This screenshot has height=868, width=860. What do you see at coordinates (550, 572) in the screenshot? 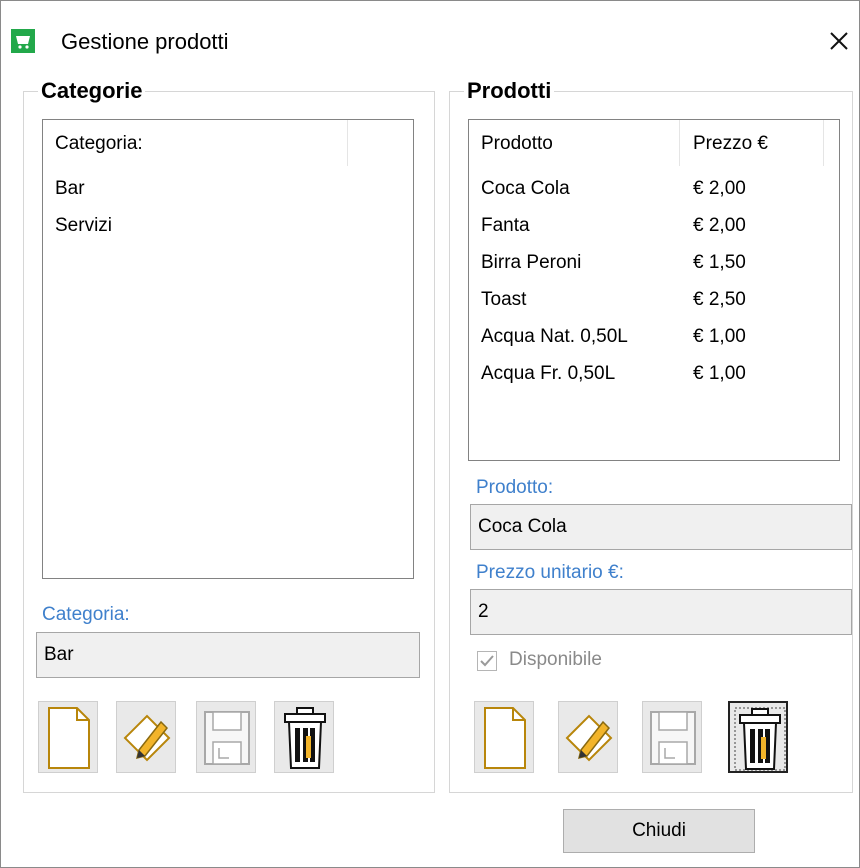
I see `price-field-label: Prezzo unitario €:` at bounding box center [550, 572].